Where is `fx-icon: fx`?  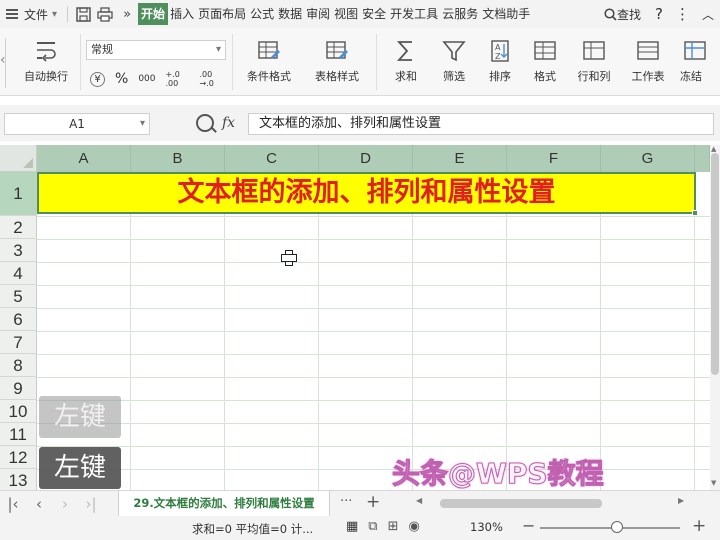 fx-icon: fx is located at coordinates (228, 123).